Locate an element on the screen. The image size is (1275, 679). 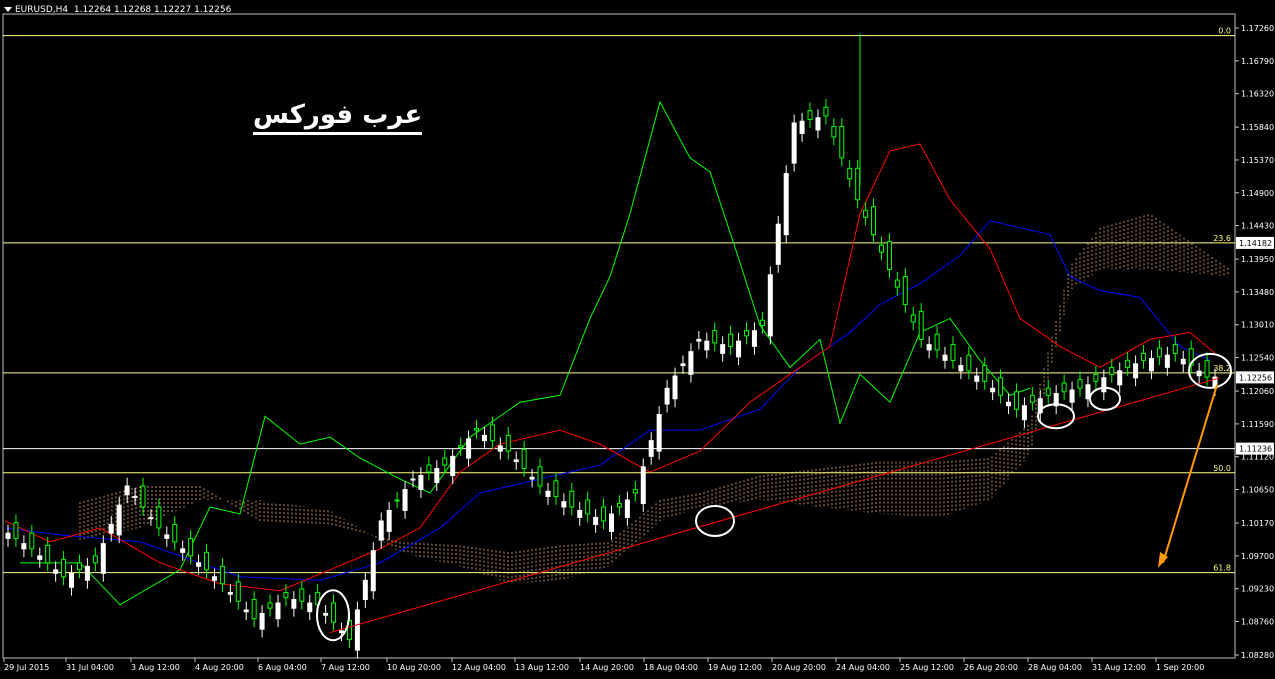
time-tick-label: 4 Aug 20:00 is located at coordinates (219, 667).